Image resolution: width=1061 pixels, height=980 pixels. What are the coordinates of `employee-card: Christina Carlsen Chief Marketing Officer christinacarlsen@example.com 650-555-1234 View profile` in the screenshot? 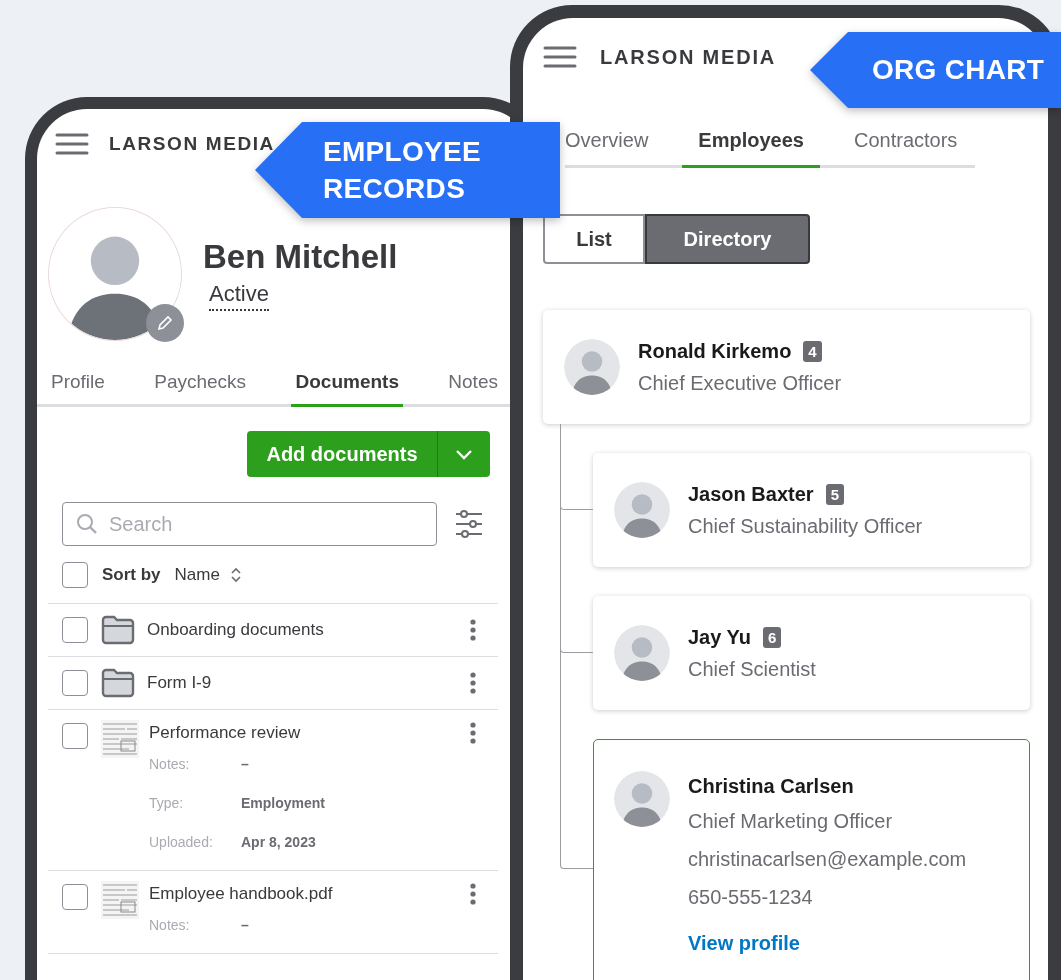 It's located at (811, 859).